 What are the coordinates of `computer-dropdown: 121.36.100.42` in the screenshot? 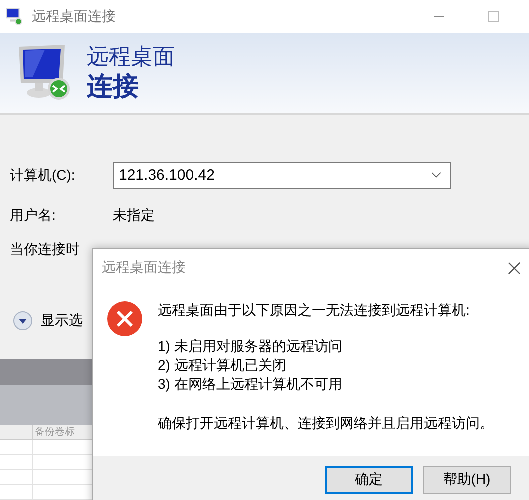 It's located at (282, 175).